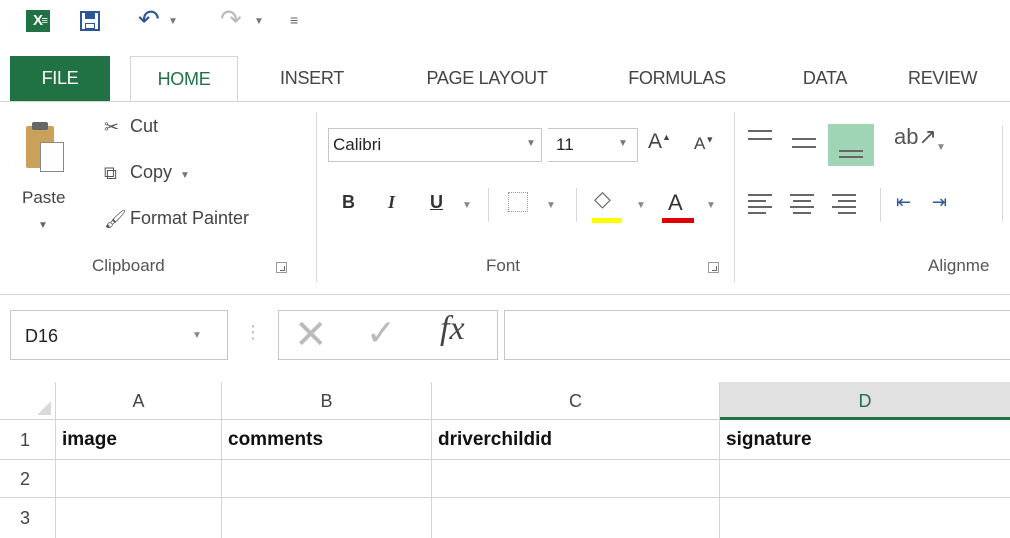 The width and height of the screenshot is (1010, 538). What do you see at coordinates (939, 202) in the screenshot?
I see `increase-indent-icon: ⇥` at bounding box center [939, 202].